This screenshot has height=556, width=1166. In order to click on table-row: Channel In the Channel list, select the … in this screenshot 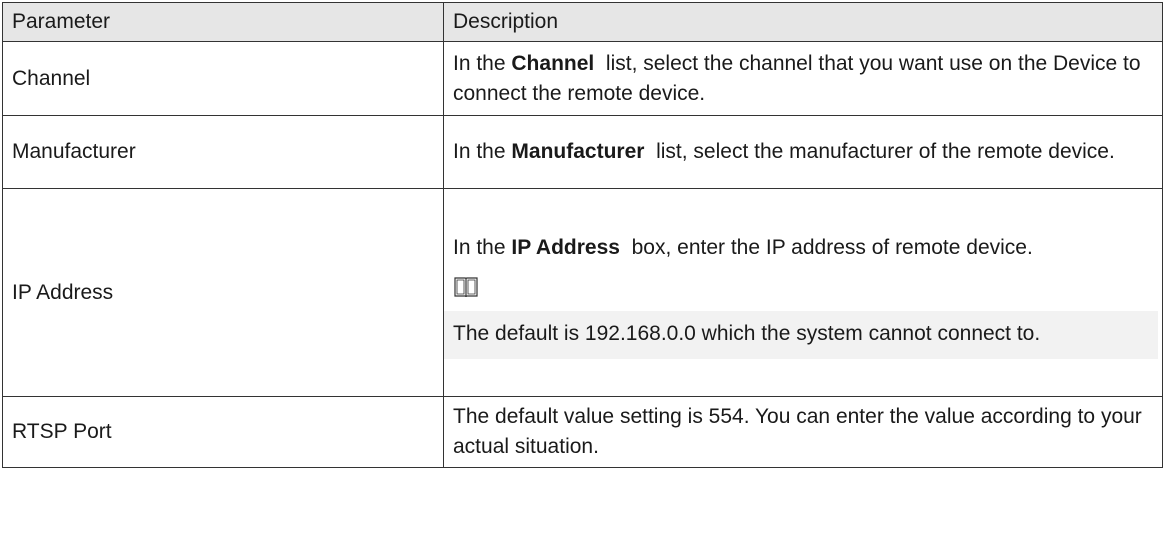, I will do `click(582, 78)`.